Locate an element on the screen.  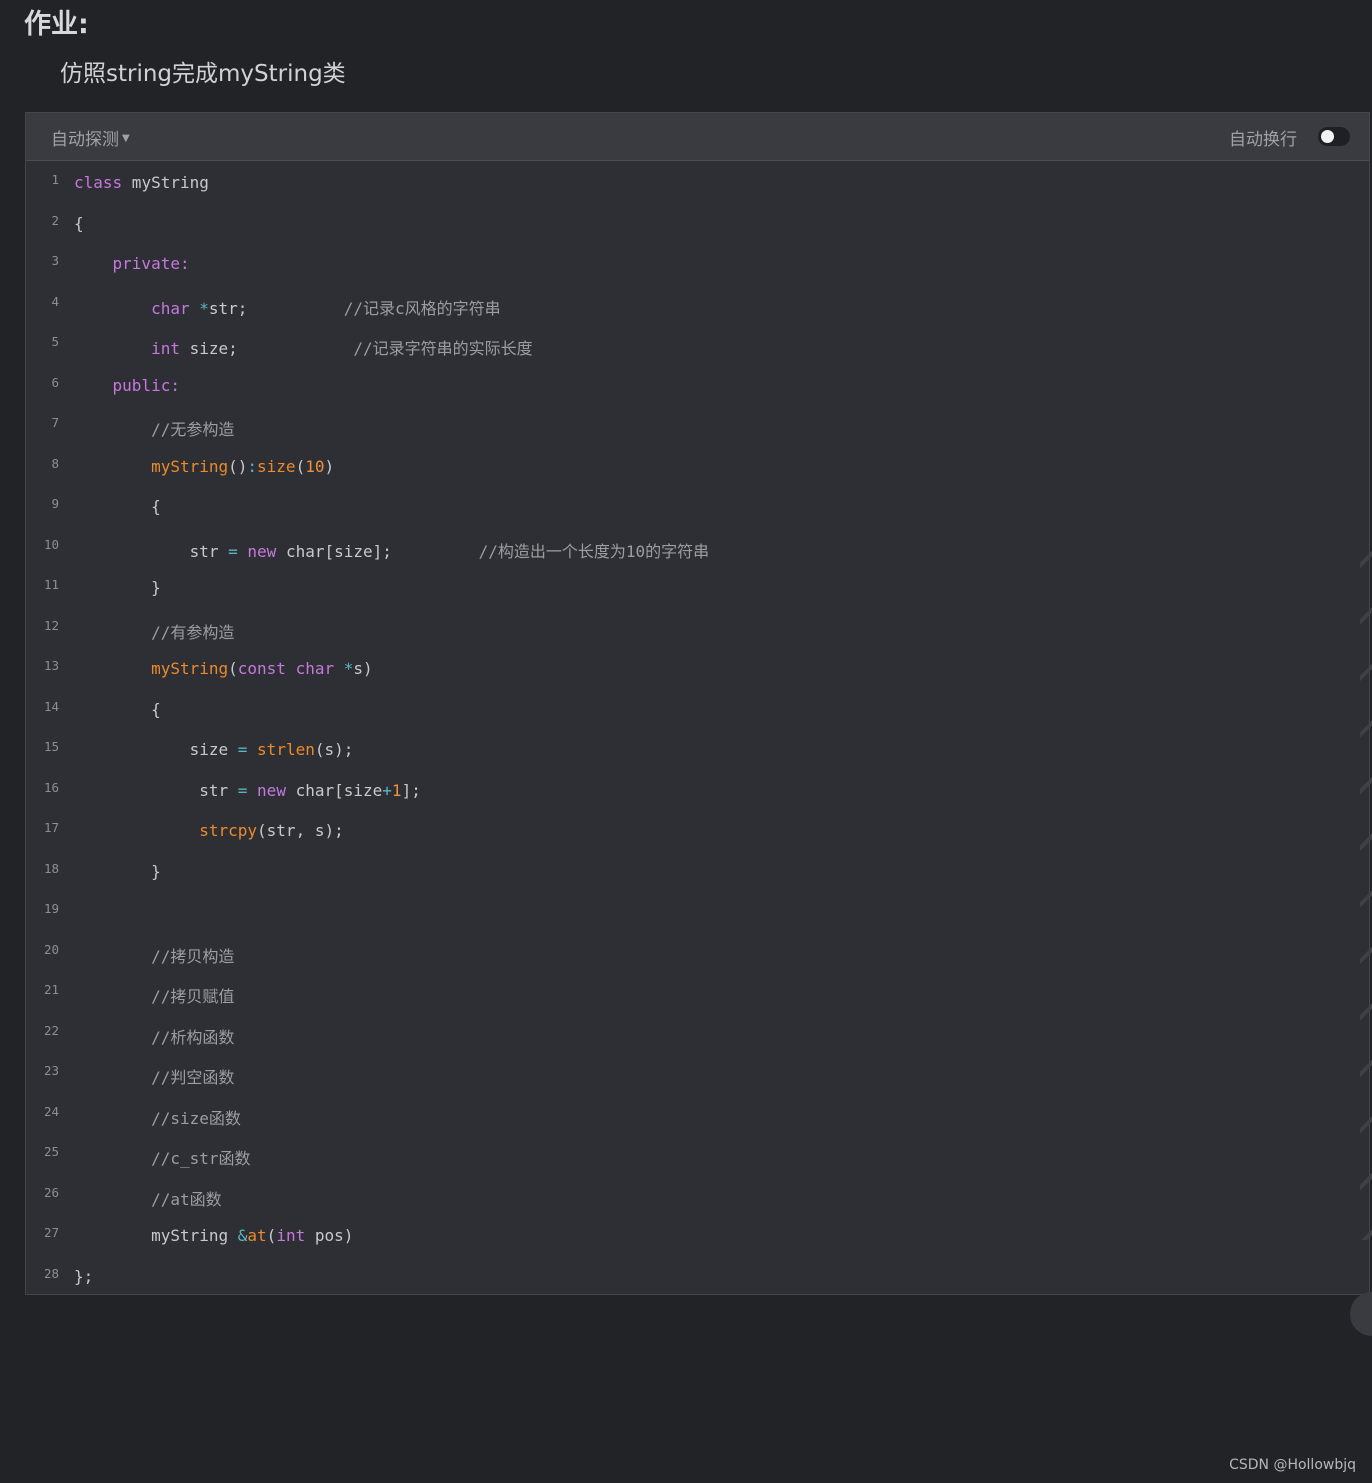
code-token: + is located at coordinates (387, 790).